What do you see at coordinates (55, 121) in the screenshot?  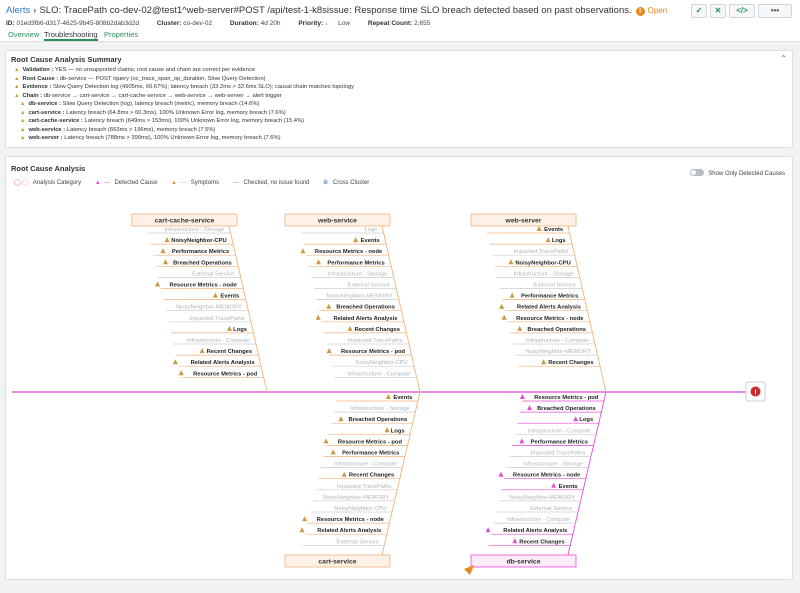 I see `summary-label: cart-cache-service :` at bounding box center [55, 121].